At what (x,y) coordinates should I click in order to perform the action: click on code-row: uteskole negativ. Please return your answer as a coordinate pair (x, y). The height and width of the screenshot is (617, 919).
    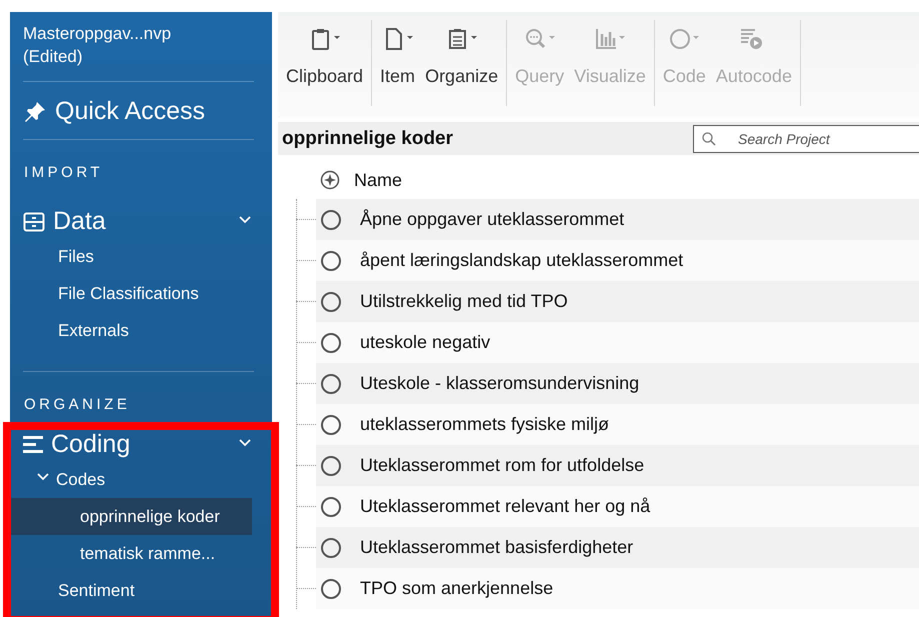
    Looking at the image, I should click on (617, 342).